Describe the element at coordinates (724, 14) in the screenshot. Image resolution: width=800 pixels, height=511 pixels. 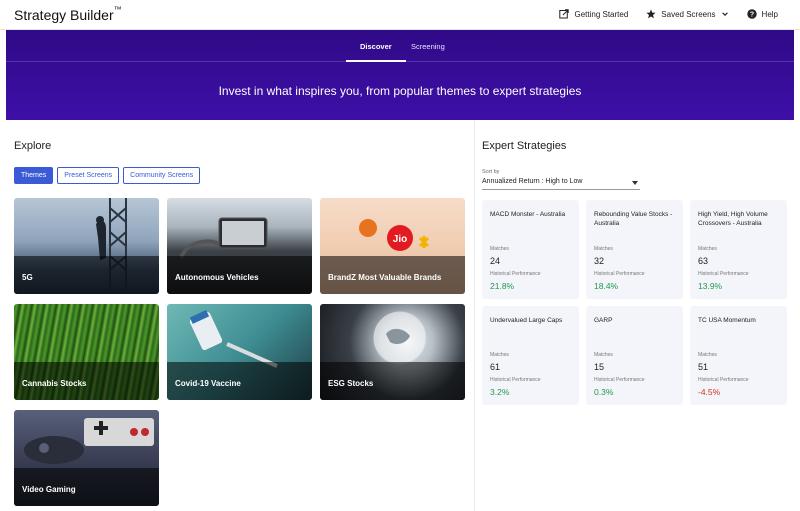
I see `chevron-down-icon` at that location.